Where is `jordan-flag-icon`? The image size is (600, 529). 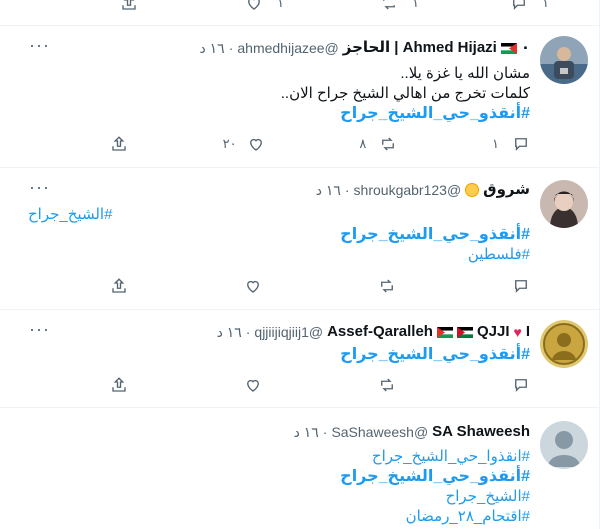
jordan-flag-icon is located at coordinates (464, 332).